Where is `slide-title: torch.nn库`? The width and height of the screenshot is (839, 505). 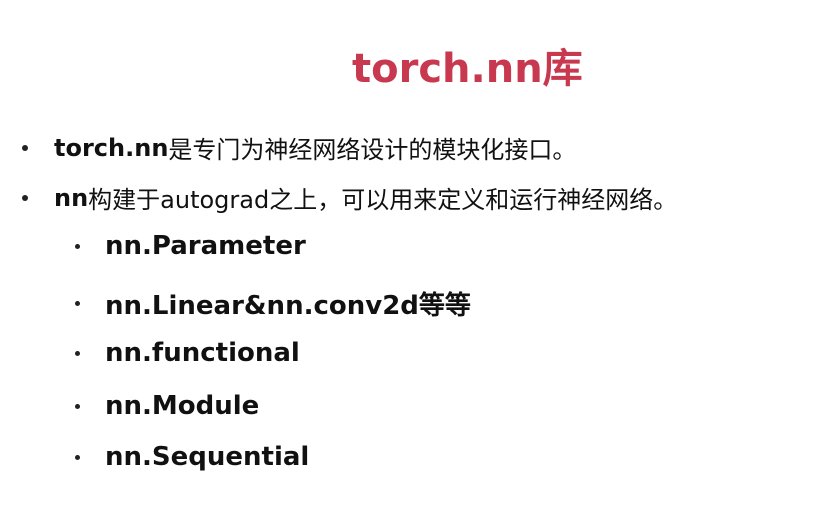 slide-title: torch.nn库 is located at coordinates (467, 69).